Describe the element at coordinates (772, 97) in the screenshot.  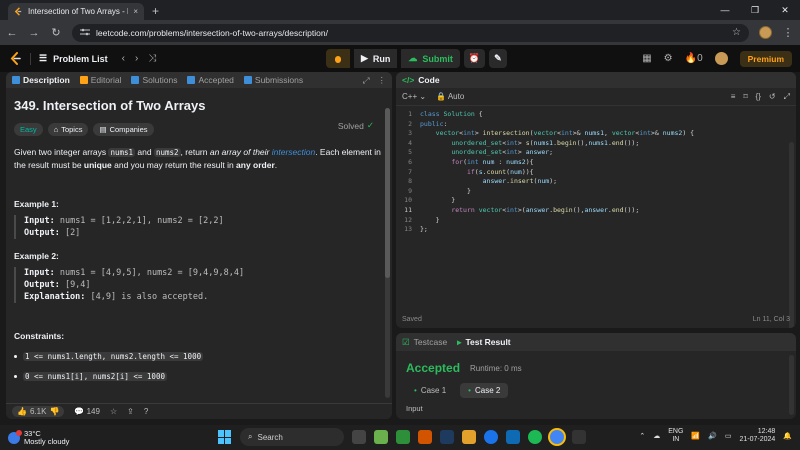
I see `reset-icon: ↺` at that location.